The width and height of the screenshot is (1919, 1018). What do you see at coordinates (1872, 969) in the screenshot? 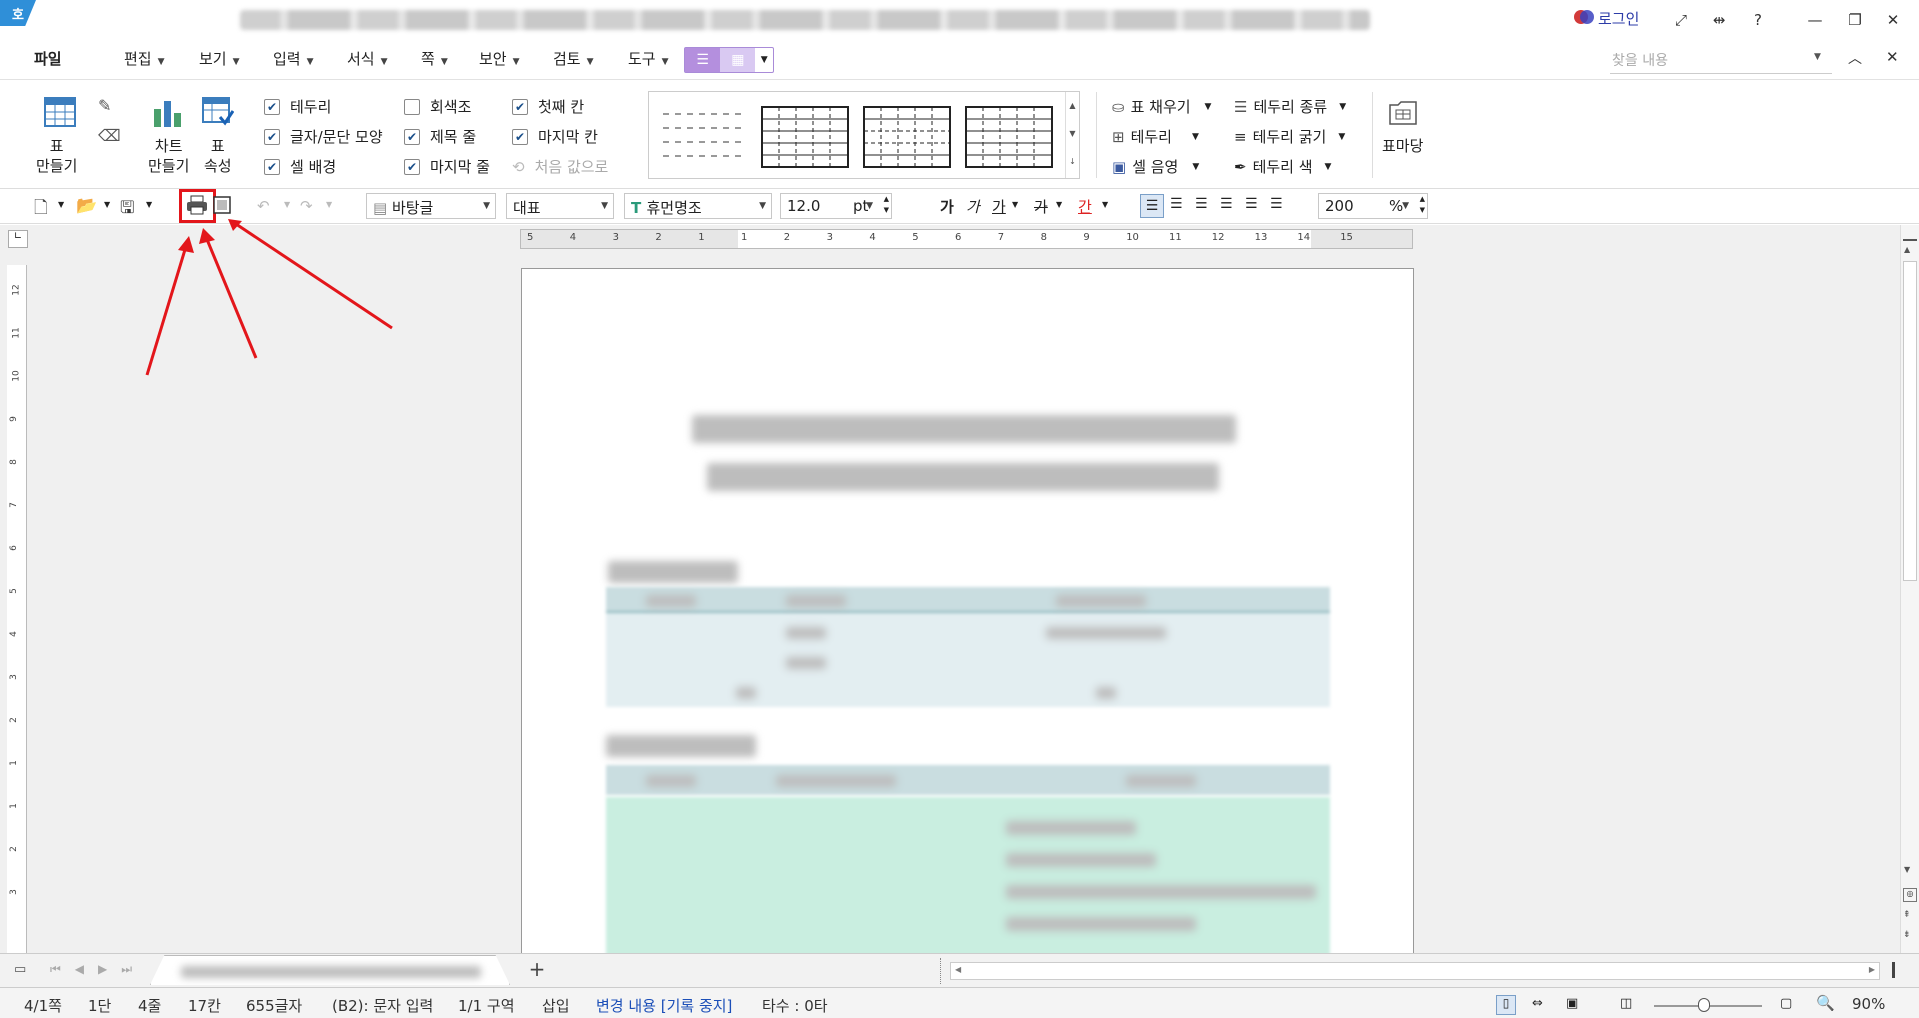
I see `scroll-right-icon: ▶` at bounding box center [1872, 969].